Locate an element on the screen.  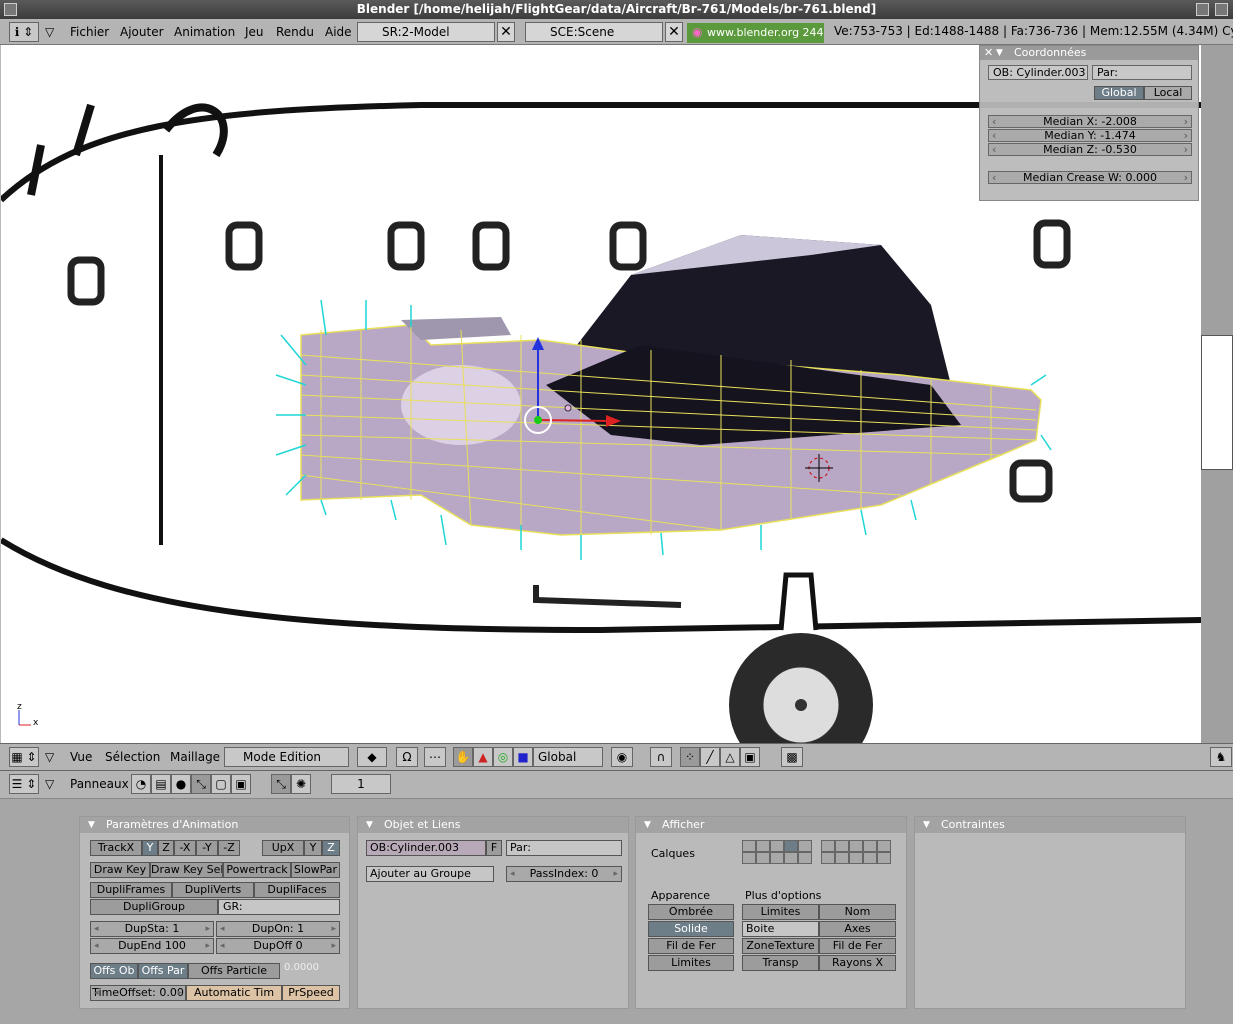
menu-rendu: Rendu is located at coordinates (295, 32).